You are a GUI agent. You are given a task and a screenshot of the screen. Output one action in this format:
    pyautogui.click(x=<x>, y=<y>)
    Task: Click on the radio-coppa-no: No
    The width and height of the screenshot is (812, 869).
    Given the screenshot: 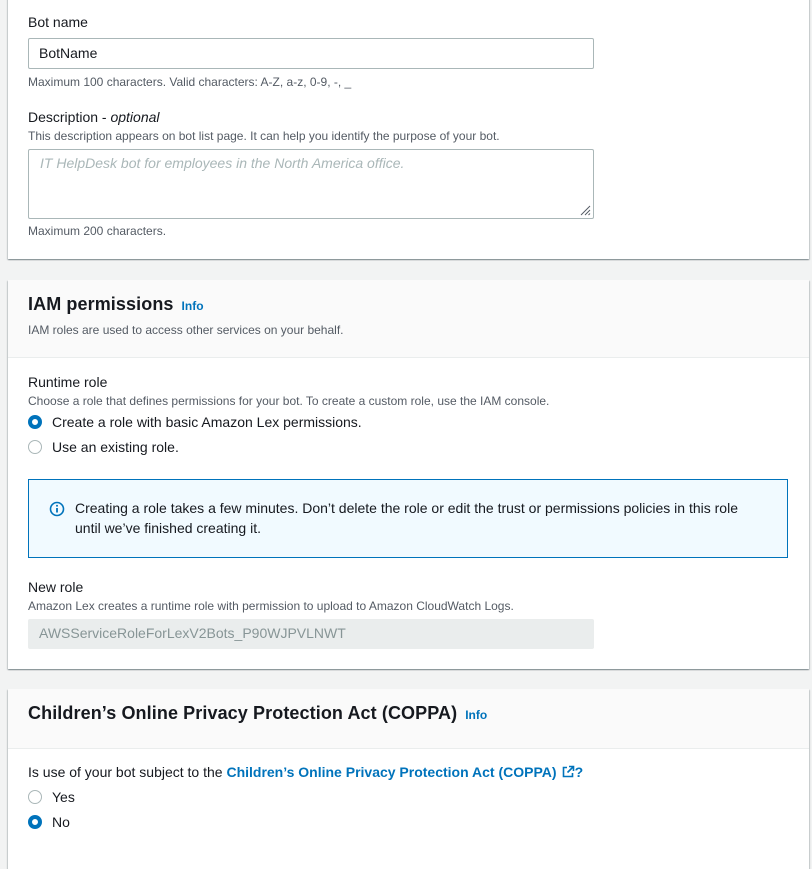 What is the action you would take?
    pyautogui.click(x=49, y=822)
    